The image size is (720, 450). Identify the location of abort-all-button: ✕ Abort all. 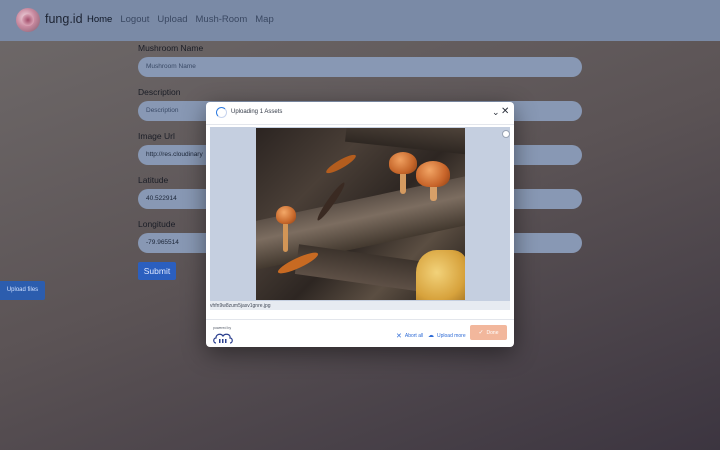
(409, 336).